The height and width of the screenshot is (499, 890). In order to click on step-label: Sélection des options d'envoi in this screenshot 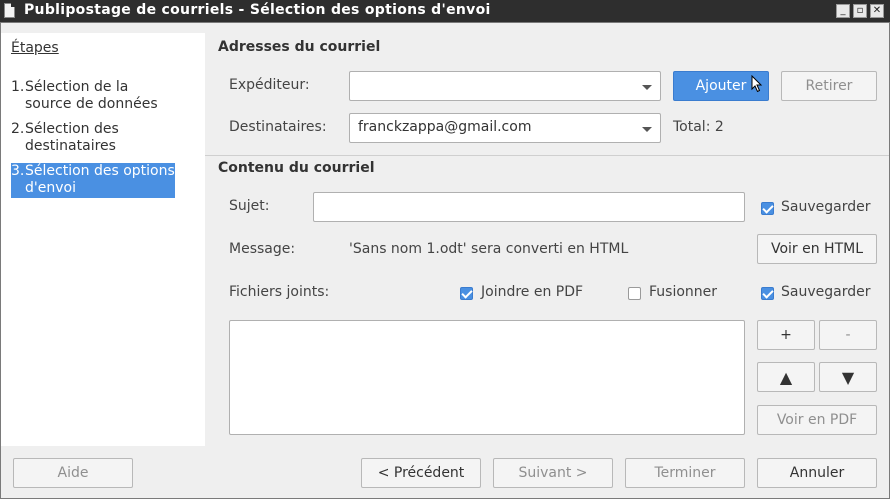, I will do `click(100, 179)`.